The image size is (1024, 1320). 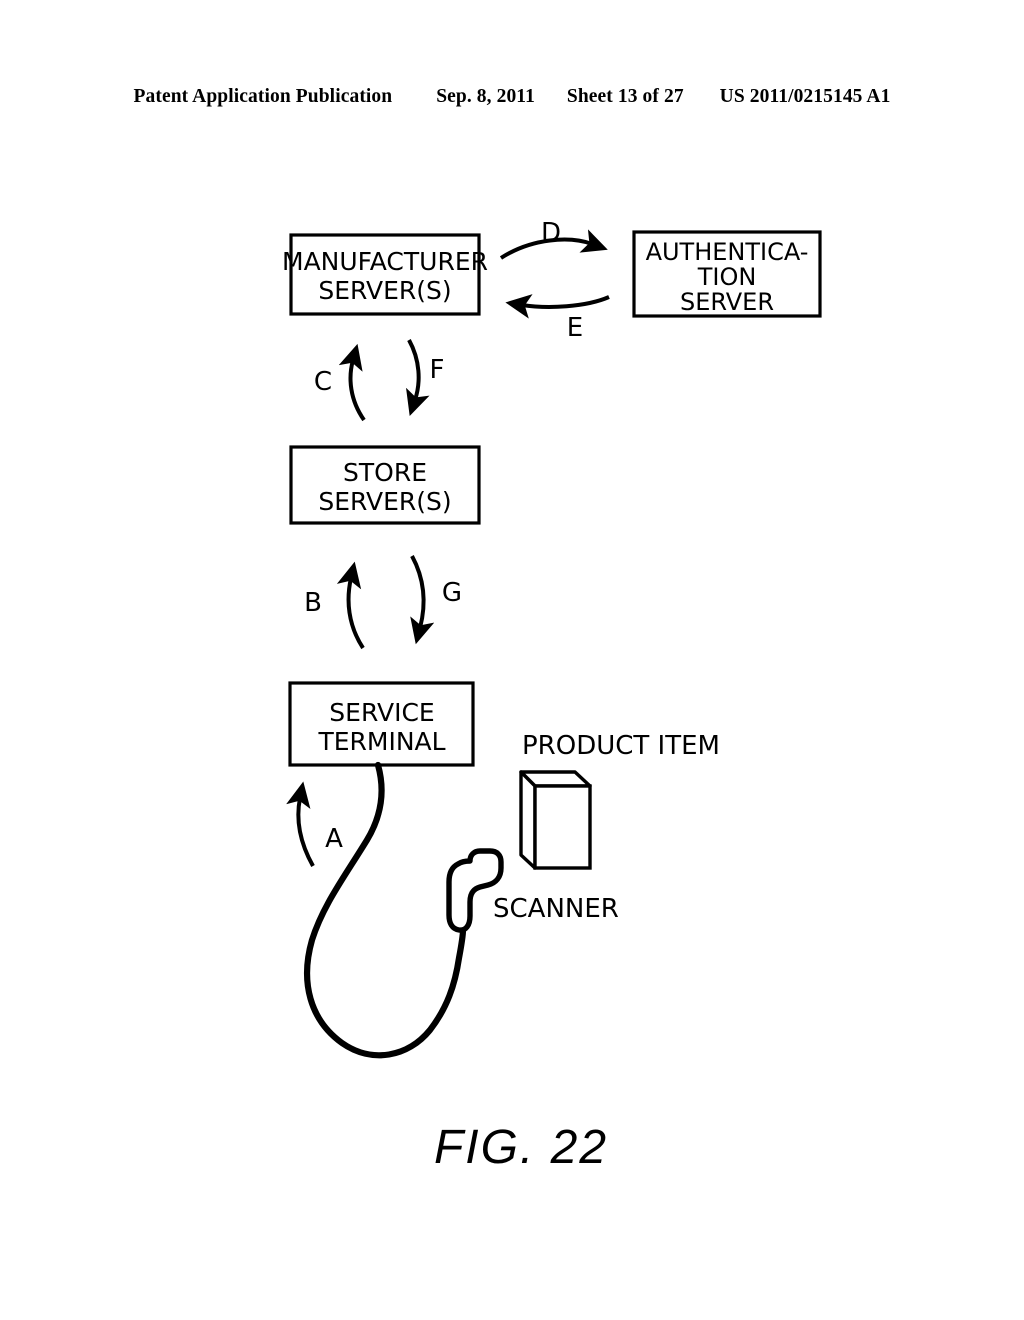 I want to click on node-manufacturer-server: MANUFACTURER SERVER(S), so click(x=385, y=274).